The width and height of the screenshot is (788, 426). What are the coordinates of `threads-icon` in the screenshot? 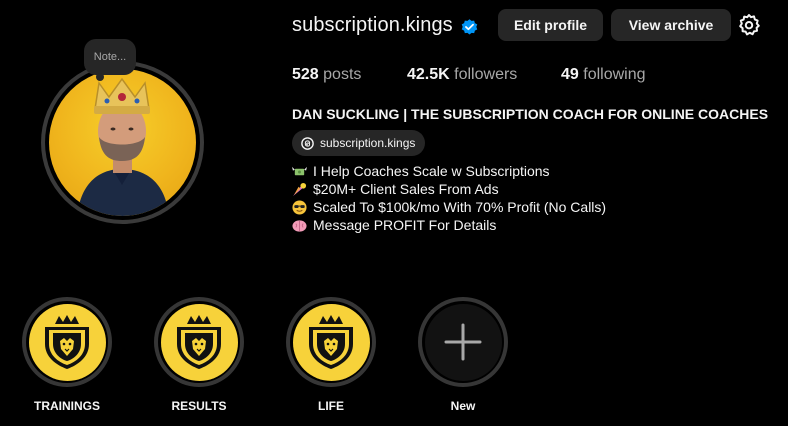 It's located at (307, 143).